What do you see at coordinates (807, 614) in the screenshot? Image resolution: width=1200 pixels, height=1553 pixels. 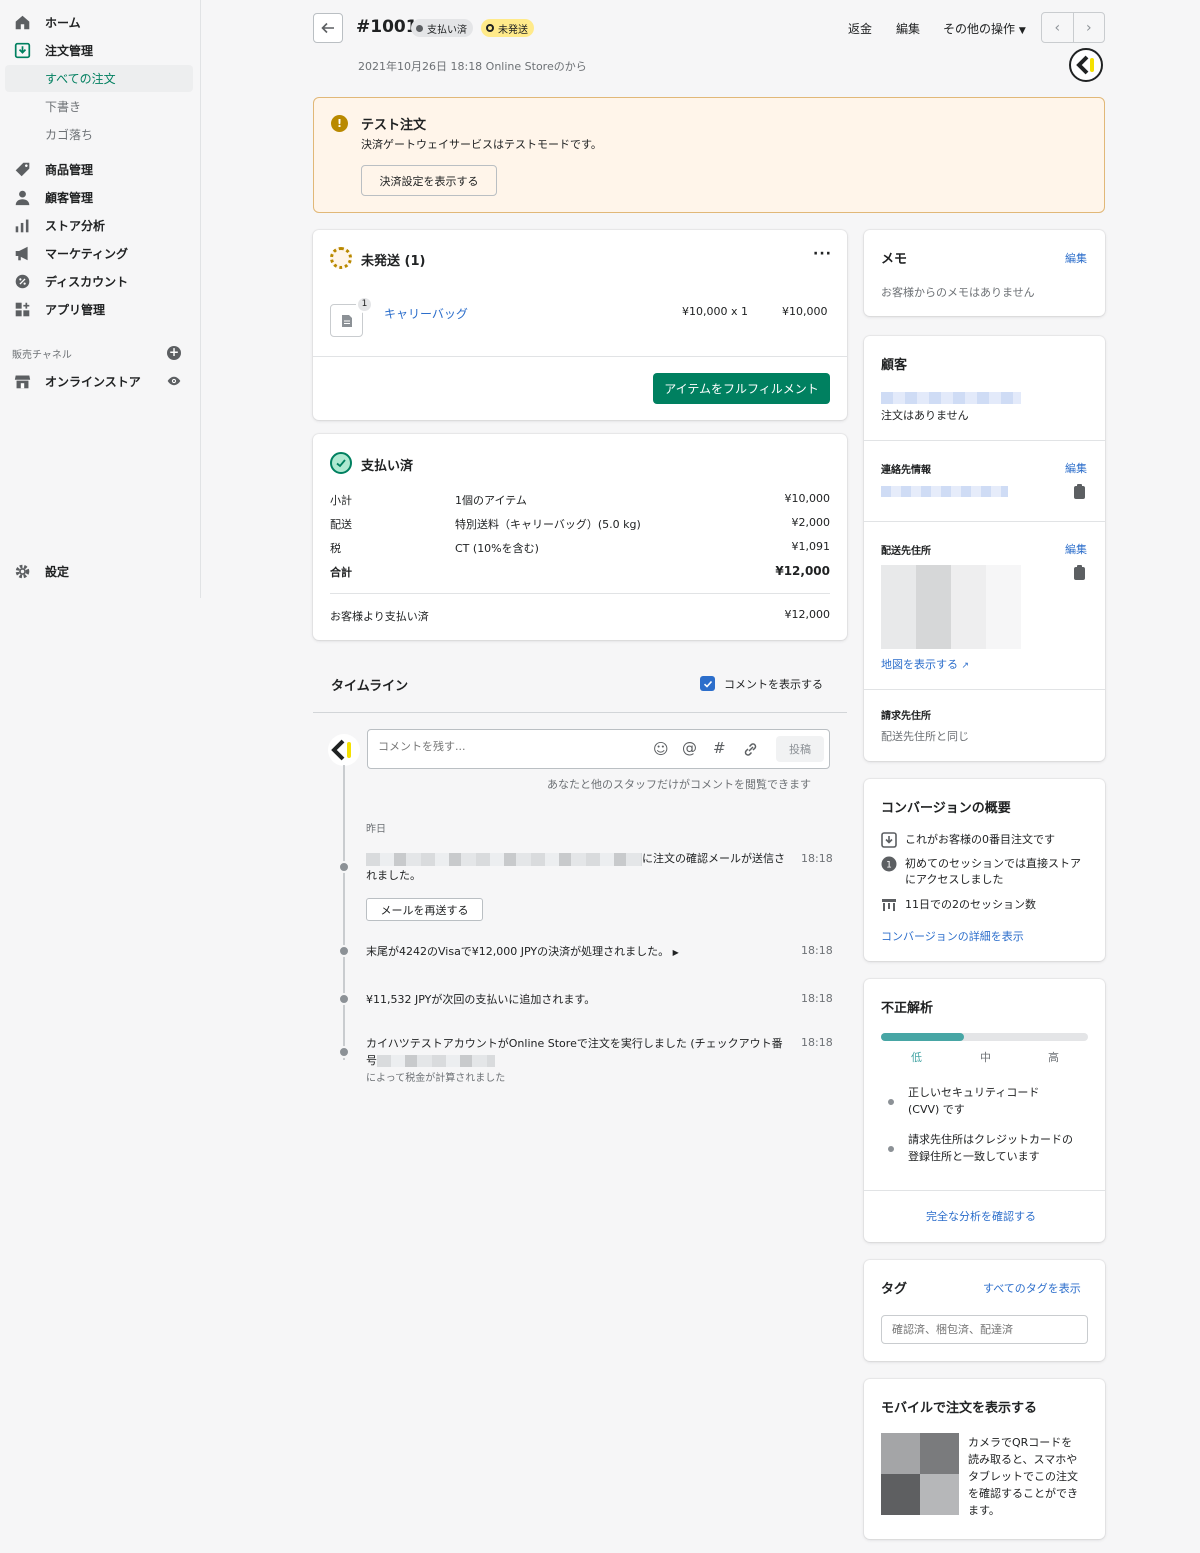 I see `paid-by-customer-amount: ¥12,000` at bounding box center [807, 614].